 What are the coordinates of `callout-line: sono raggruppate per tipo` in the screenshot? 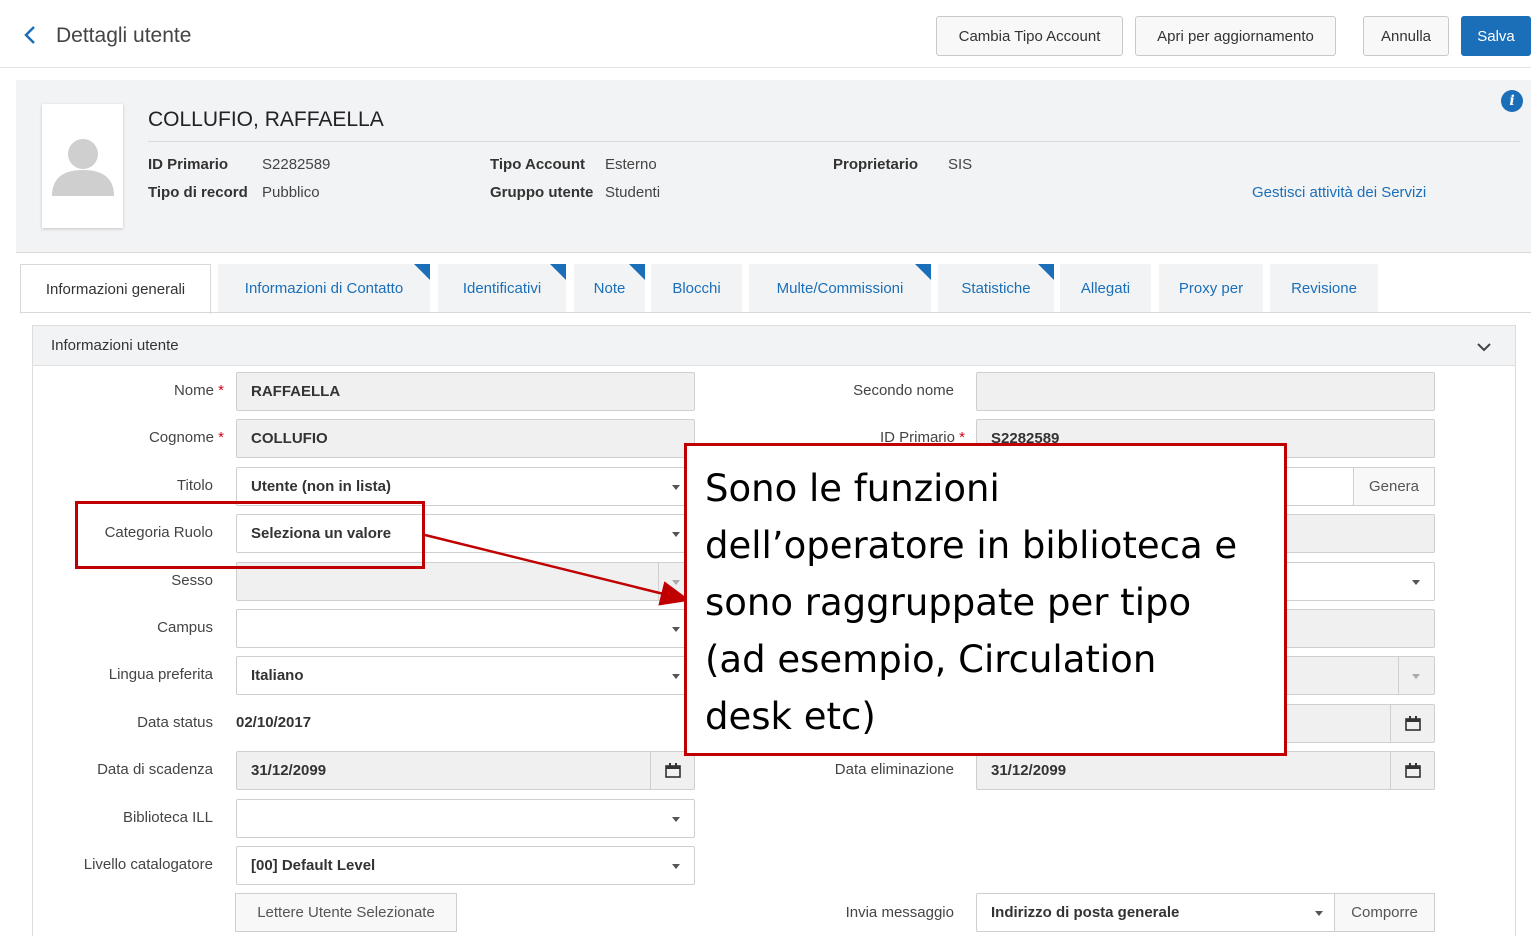 It's located at (948, 602).